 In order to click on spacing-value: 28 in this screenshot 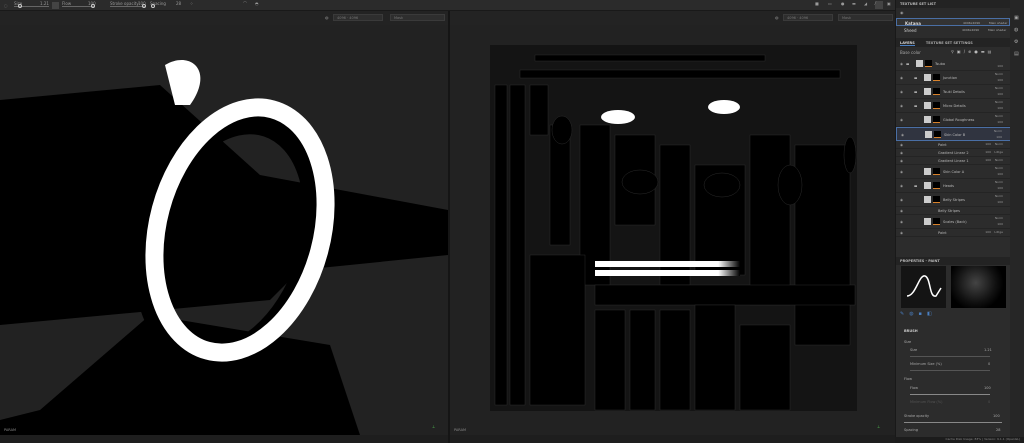, I will do `click(998, 430)`.